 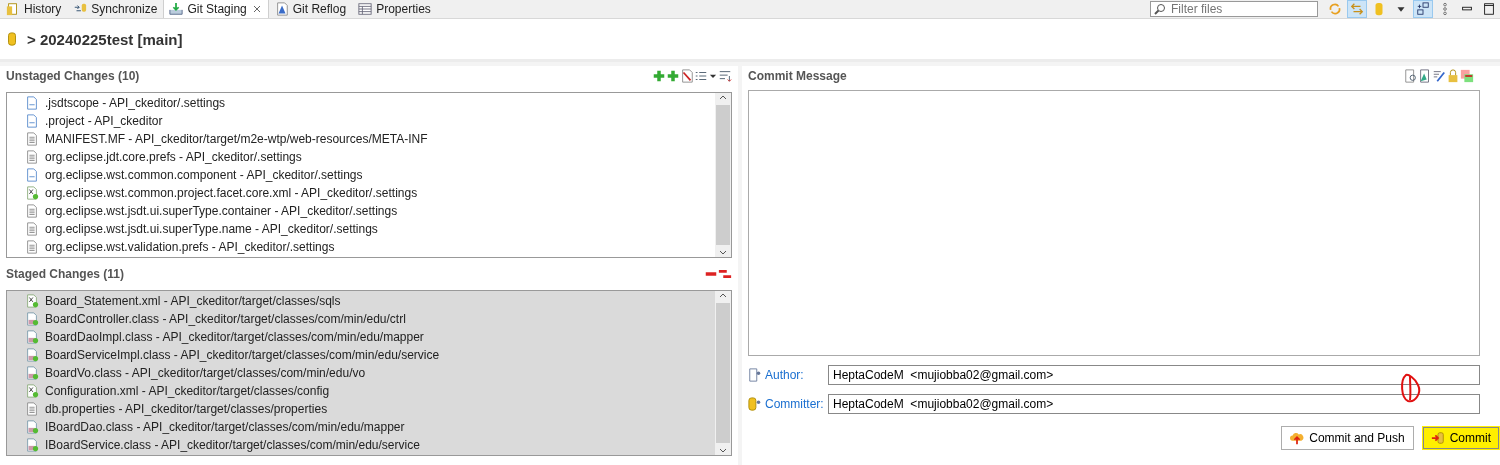 I want to click on file-entry: MANIFEST.MF - API_ckeditor/target/m2e-wtp/web-resources/META-INF, so click(x=236, y=139).